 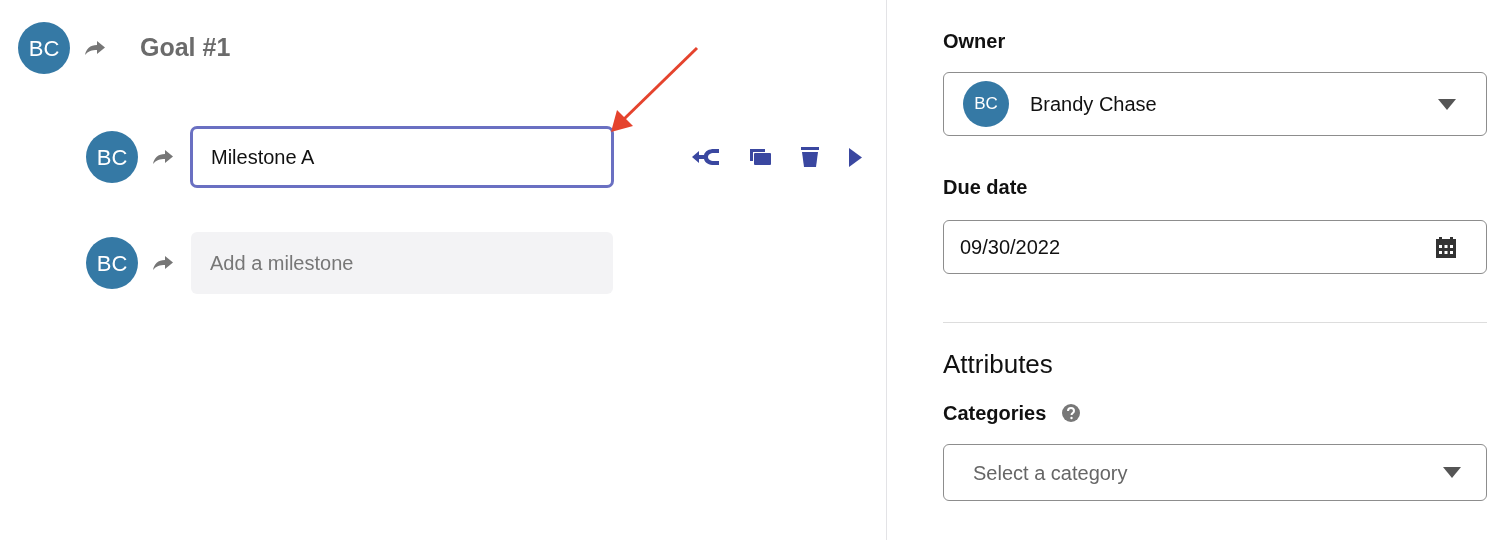 I want to click on owner-name: Brandy Chase, so click(x=1094, y=104).